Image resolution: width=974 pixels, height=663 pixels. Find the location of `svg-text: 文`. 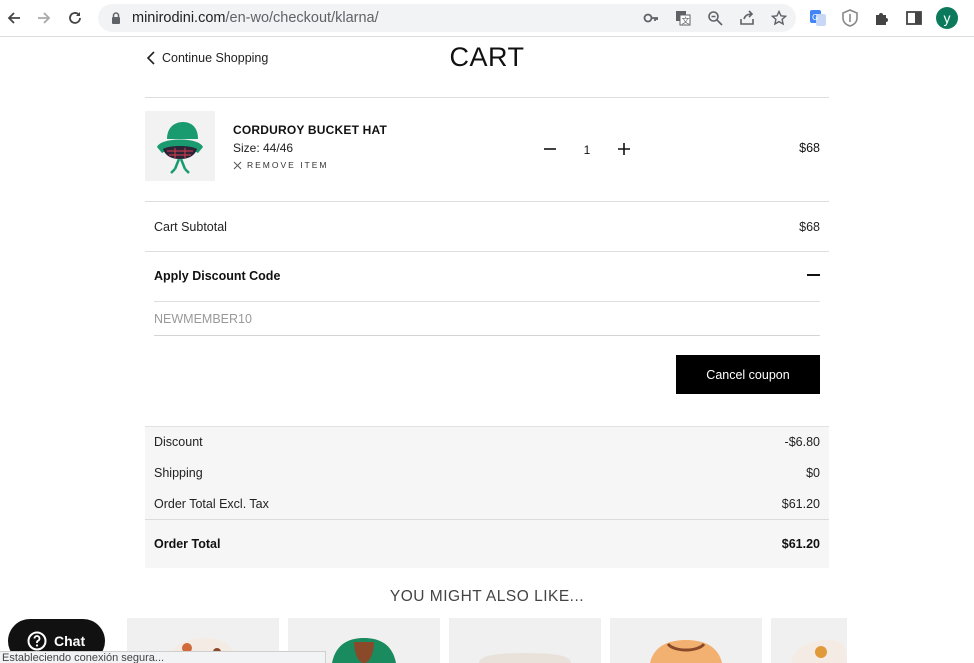

svg-text: 文 is located at coordinates (686, 21).